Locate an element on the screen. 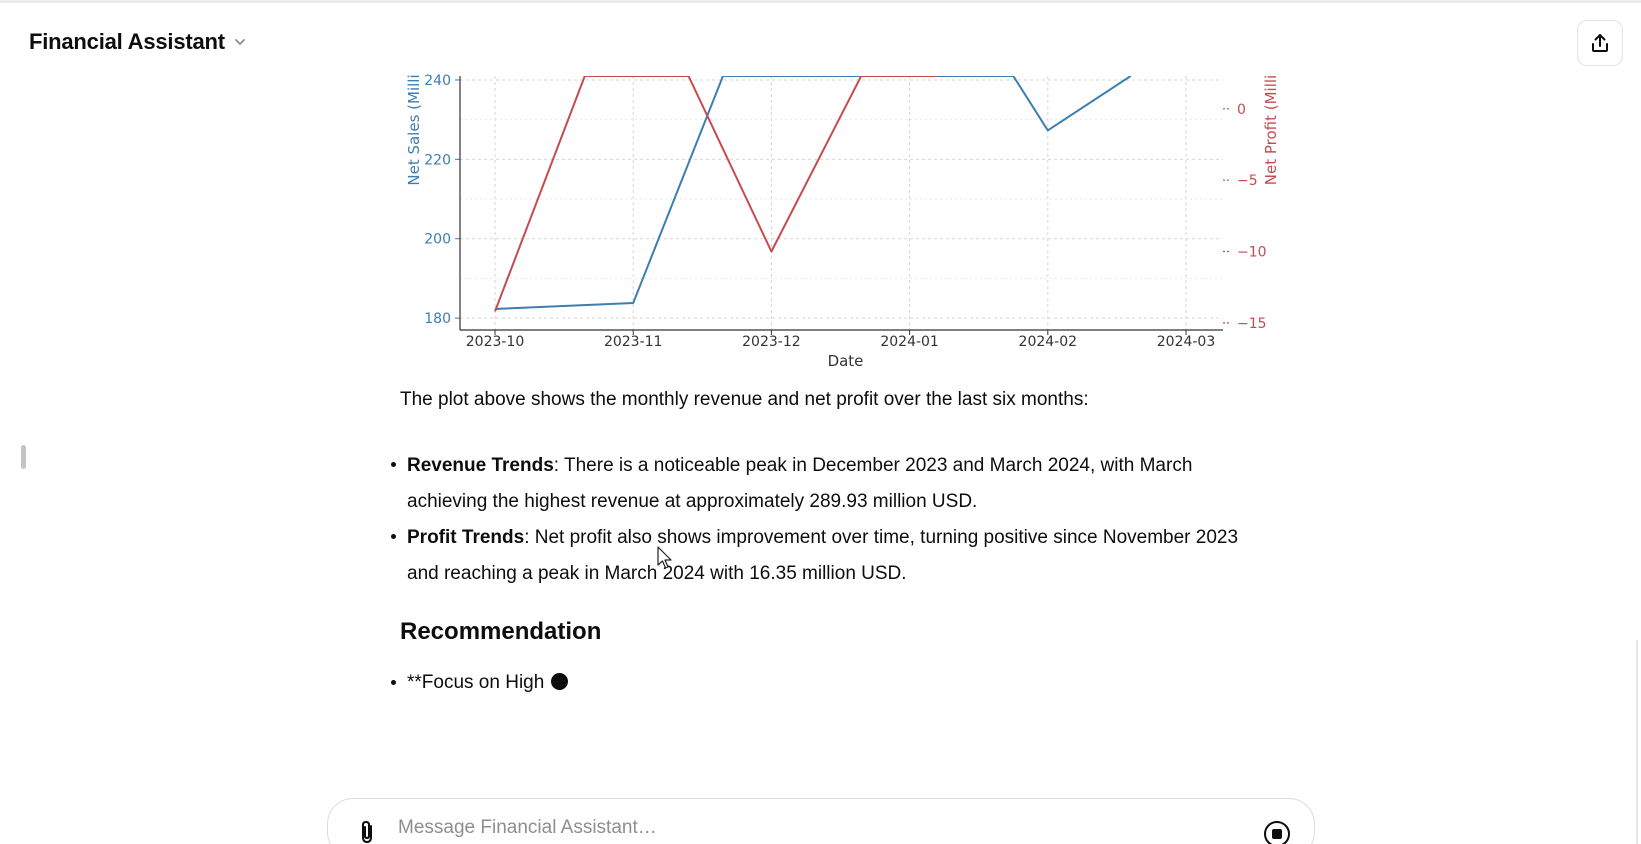 This screenshot has width=1641, height=844. chart-series is located at coordinates (813, 194).